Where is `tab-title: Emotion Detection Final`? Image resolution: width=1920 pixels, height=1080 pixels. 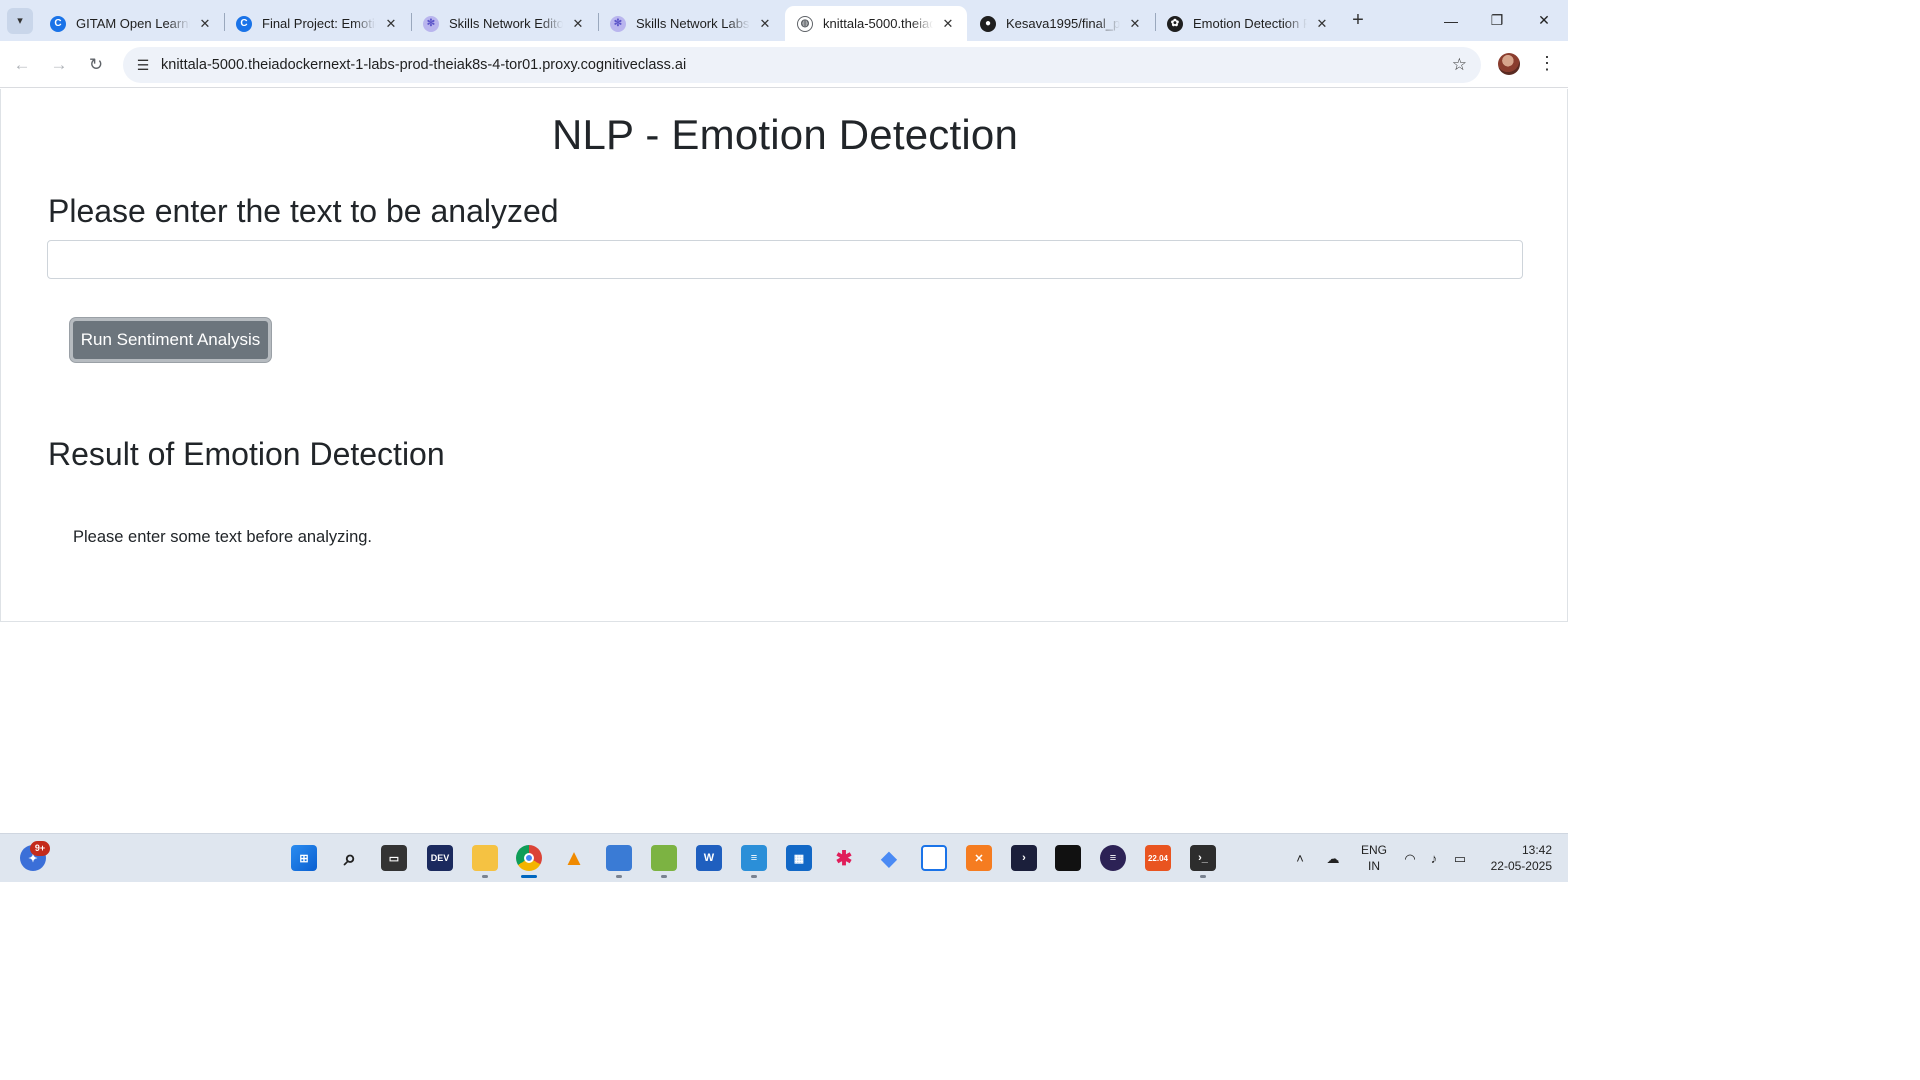
tab-title: Emotion Detection Final is located at coordinates (1250, 23).